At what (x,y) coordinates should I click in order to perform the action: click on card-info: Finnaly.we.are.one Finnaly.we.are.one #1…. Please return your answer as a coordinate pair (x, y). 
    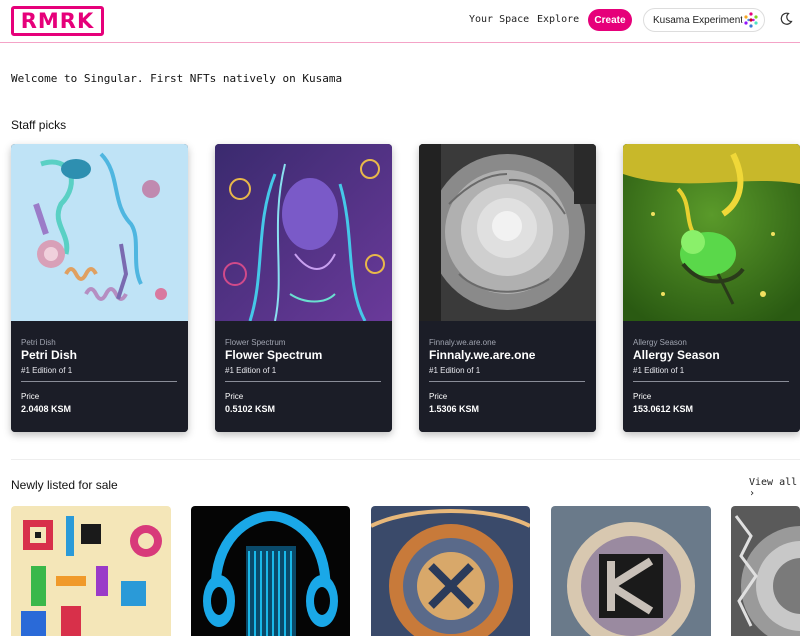
    Looking at the image, I should click on (507, 376).